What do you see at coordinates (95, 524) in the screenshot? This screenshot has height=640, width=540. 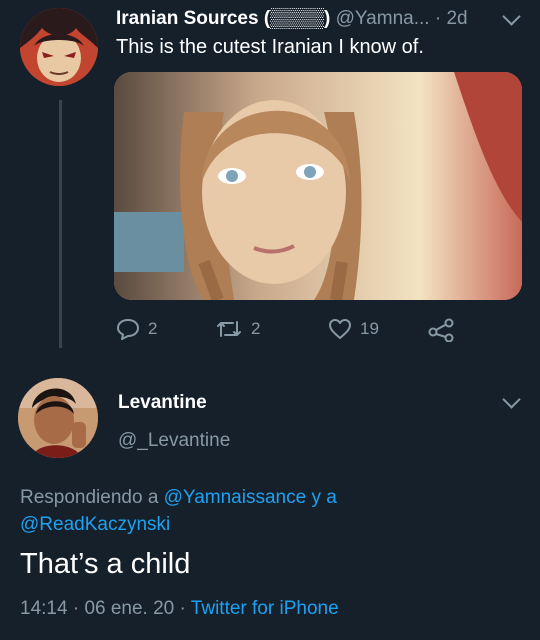 I see `reply-mention-2: @ReadKaczynski` at bounding box center [95, 524].